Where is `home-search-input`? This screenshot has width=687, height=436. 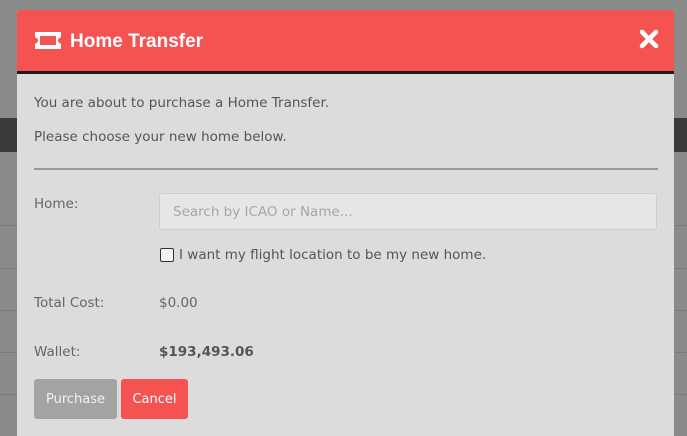
home-search-input is located at coordinates (408, 211).